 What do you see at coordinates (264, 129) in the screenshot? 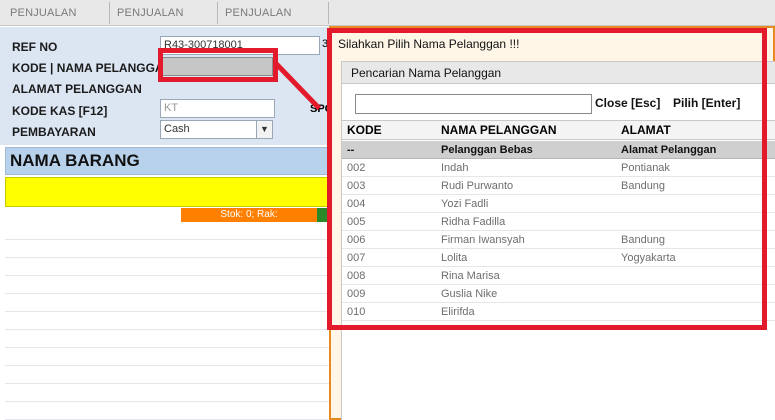
I see `chevron-down-icon: ▼` at bounding box center [264, 129].